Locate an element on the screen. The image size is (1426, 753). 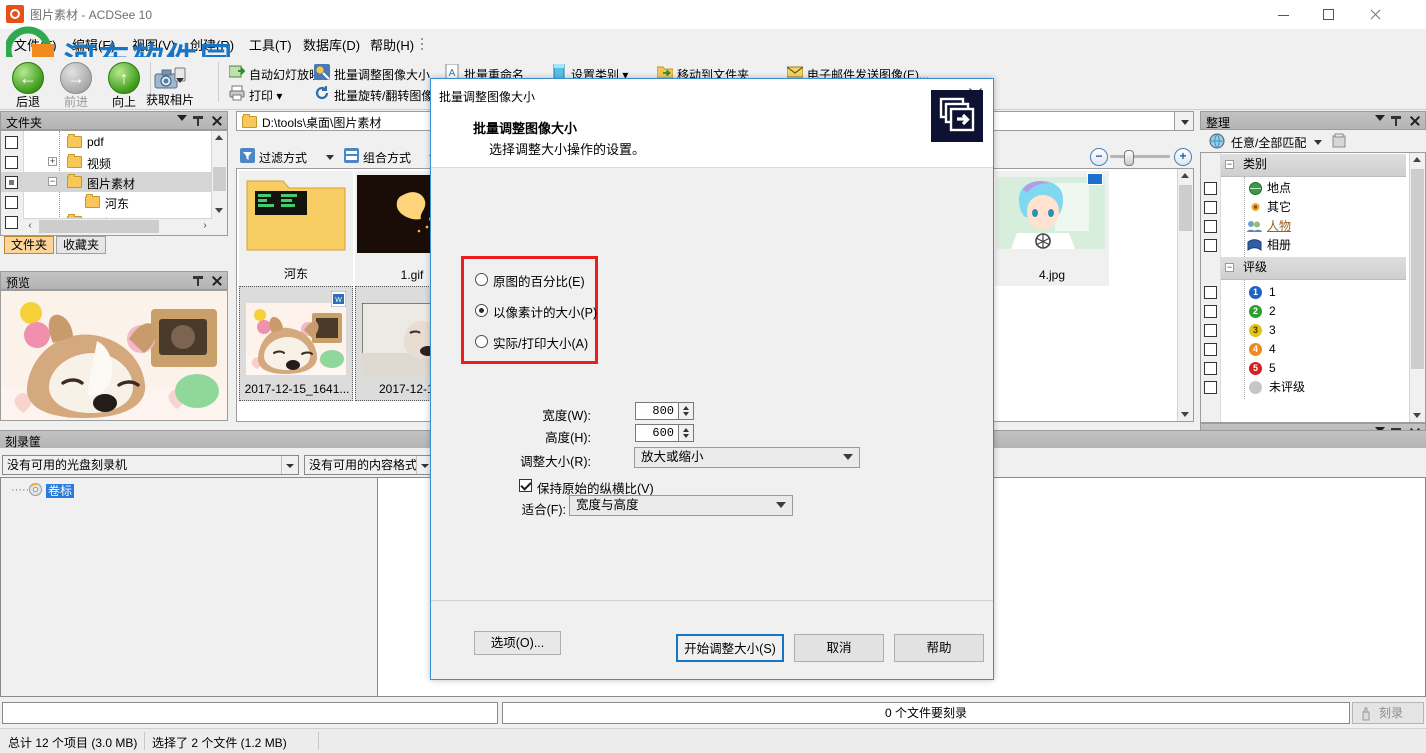
cancel-button: 取消 is located at coordinates (839, 648).